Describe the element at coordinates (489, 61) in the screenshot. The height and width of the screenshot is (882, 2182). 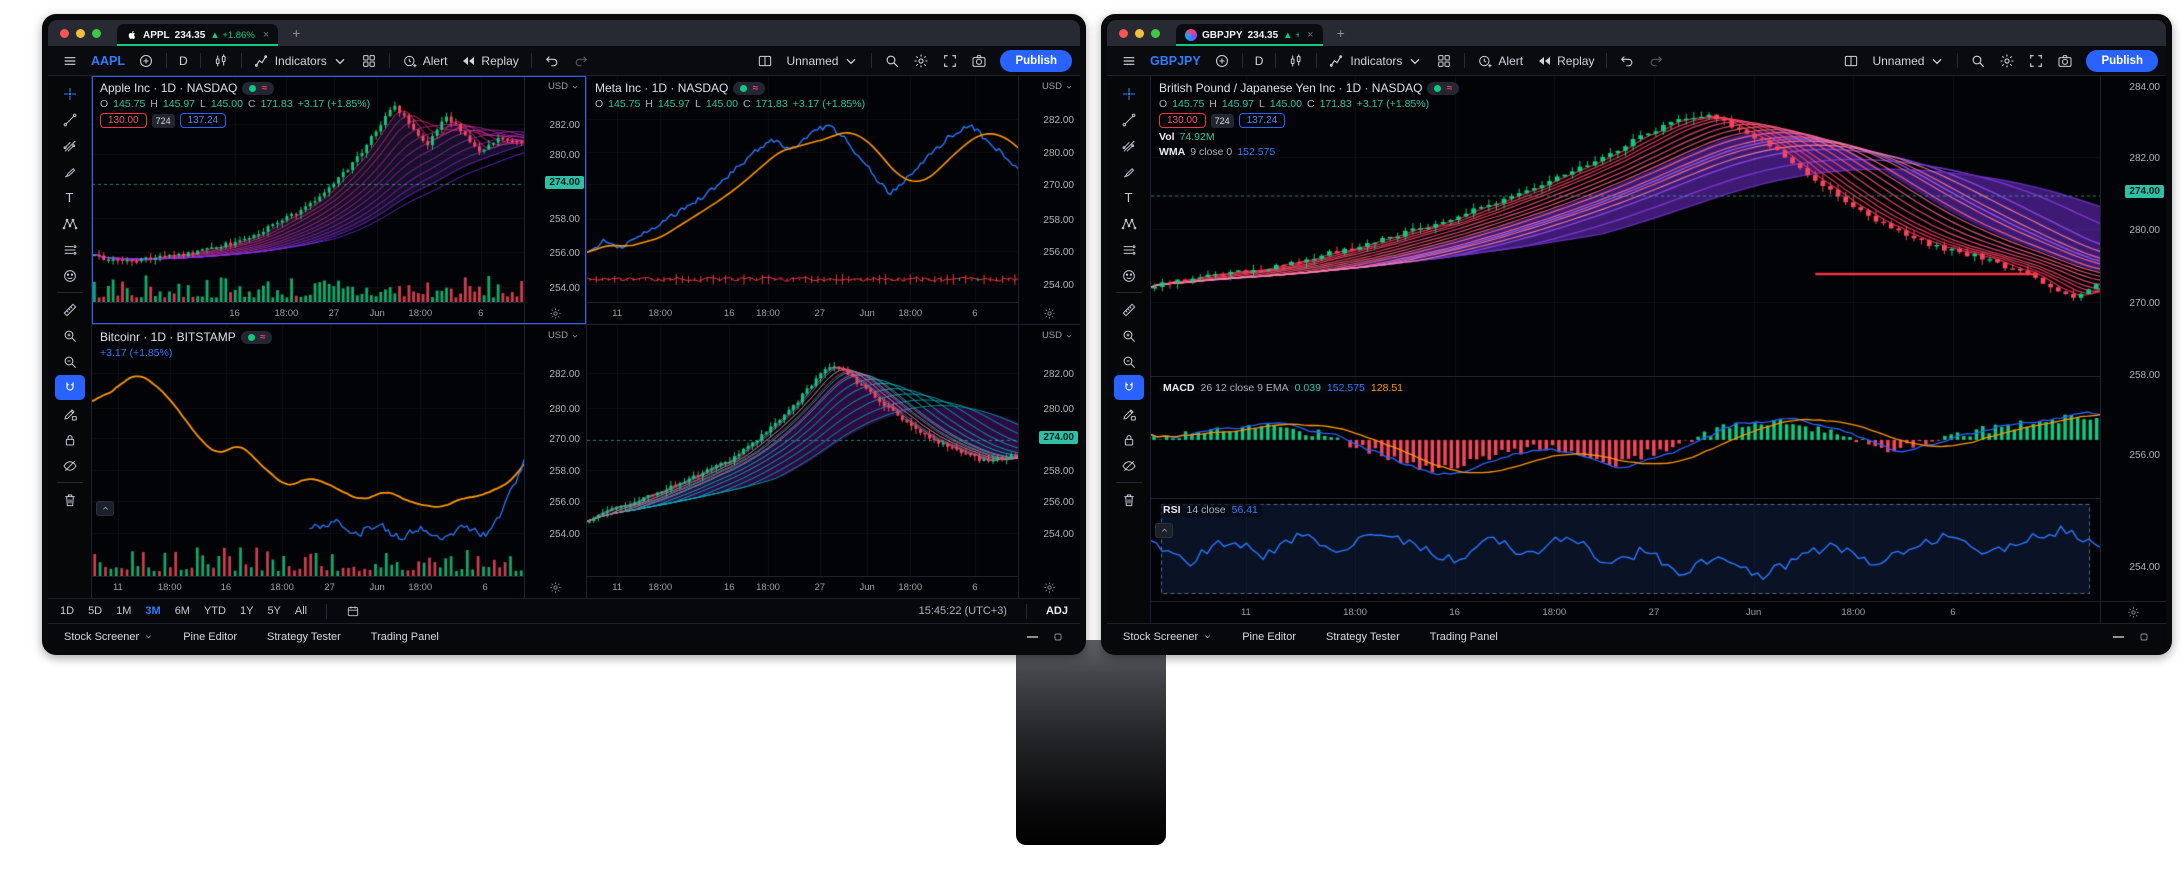
I see `replay-button: Replay` at that location.